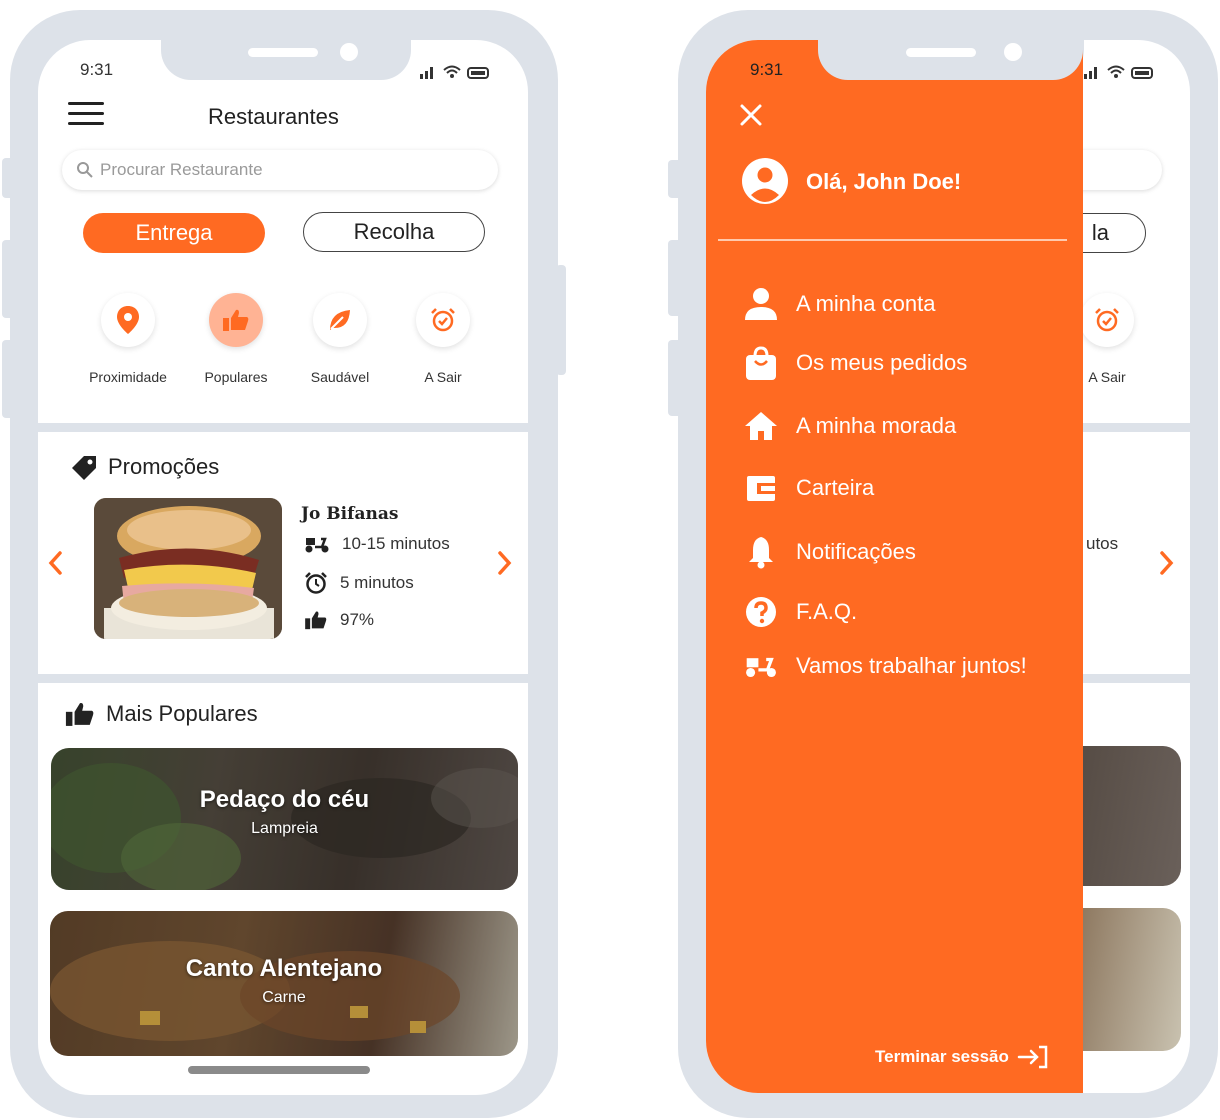 The height and width of the screenshot is (1120, 1220). I want to click on menu-item-orders: Os meus pedidos, so click(854, 363).